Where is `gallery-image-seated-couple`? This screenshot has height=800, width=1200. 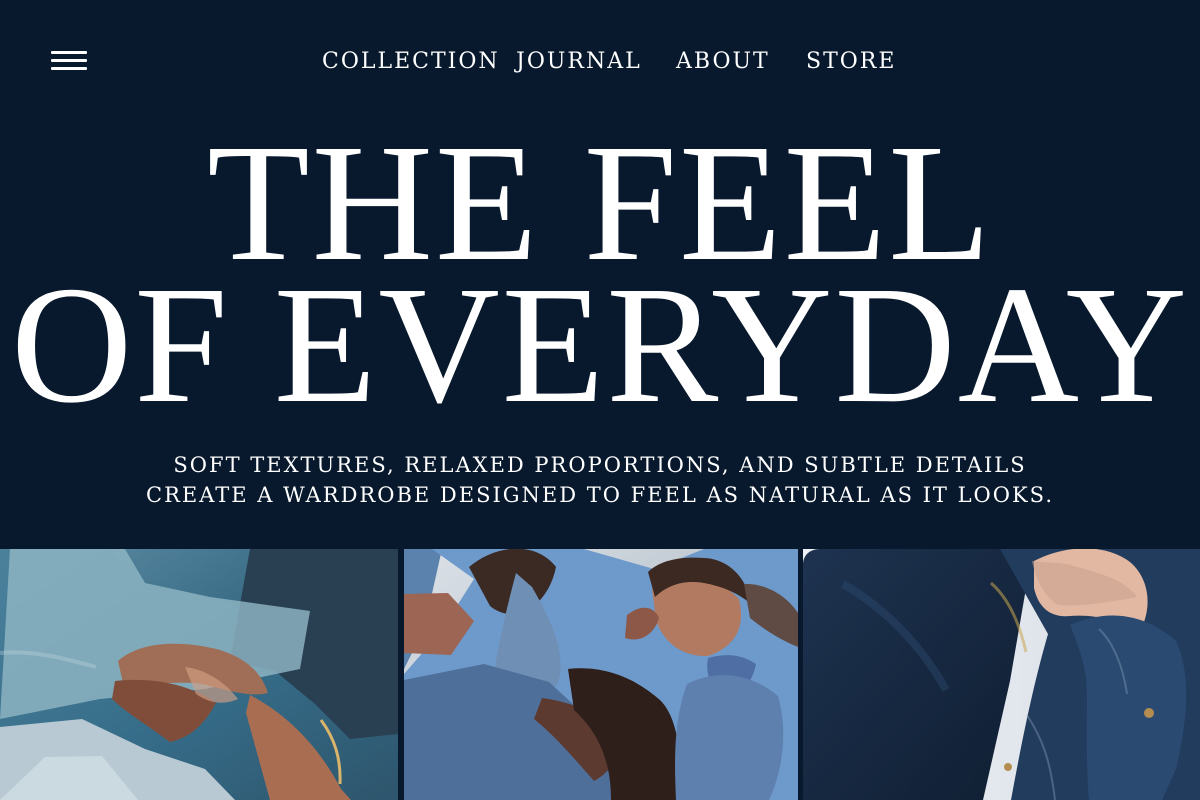
gallery-image-seated-couple is located at coordinates (601, 674).